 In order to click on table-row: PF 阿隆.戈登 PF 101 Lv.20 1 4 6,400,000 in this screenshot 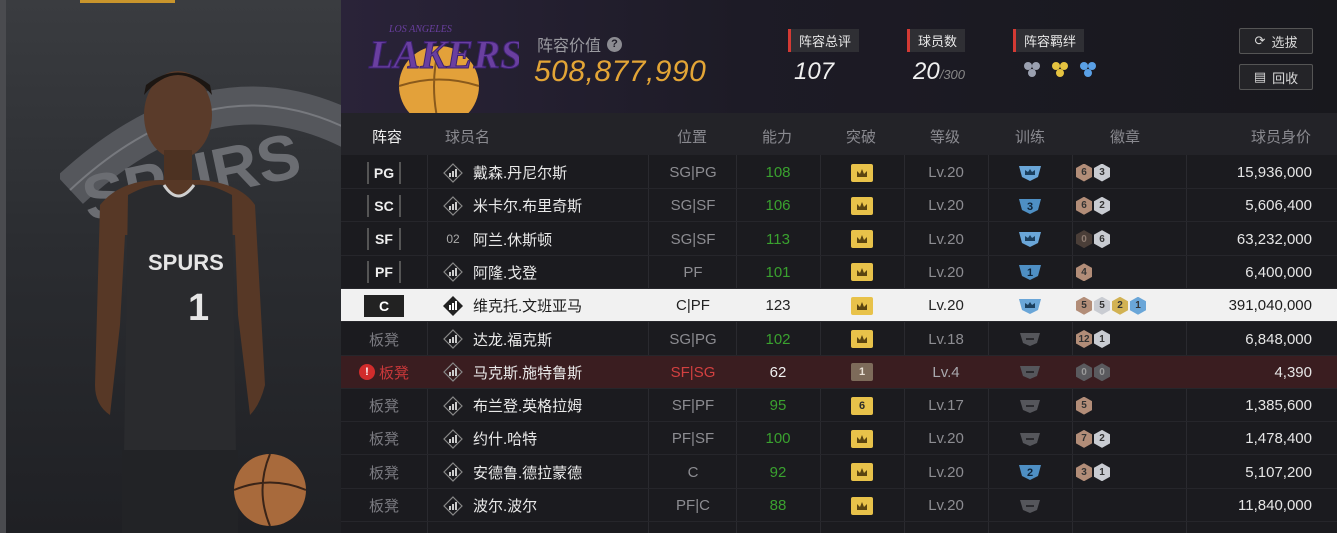, I will do `click(839, 272)`.